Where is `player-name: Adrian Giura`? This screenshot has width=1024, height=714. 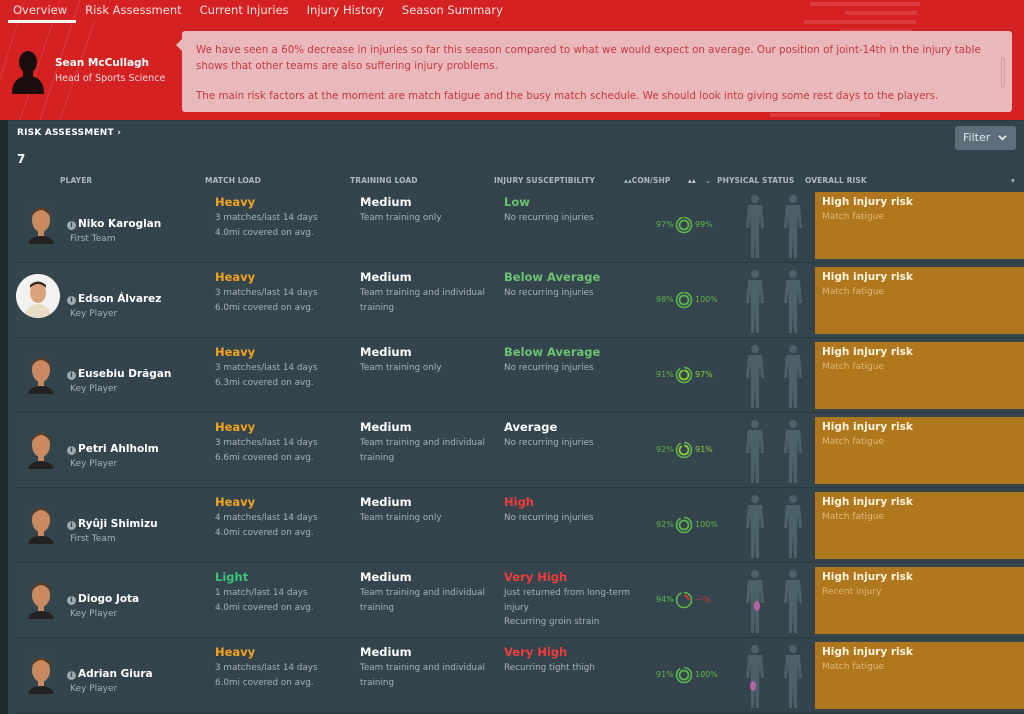 player-name: Adrian Giura is located at coordinates (115, 674).